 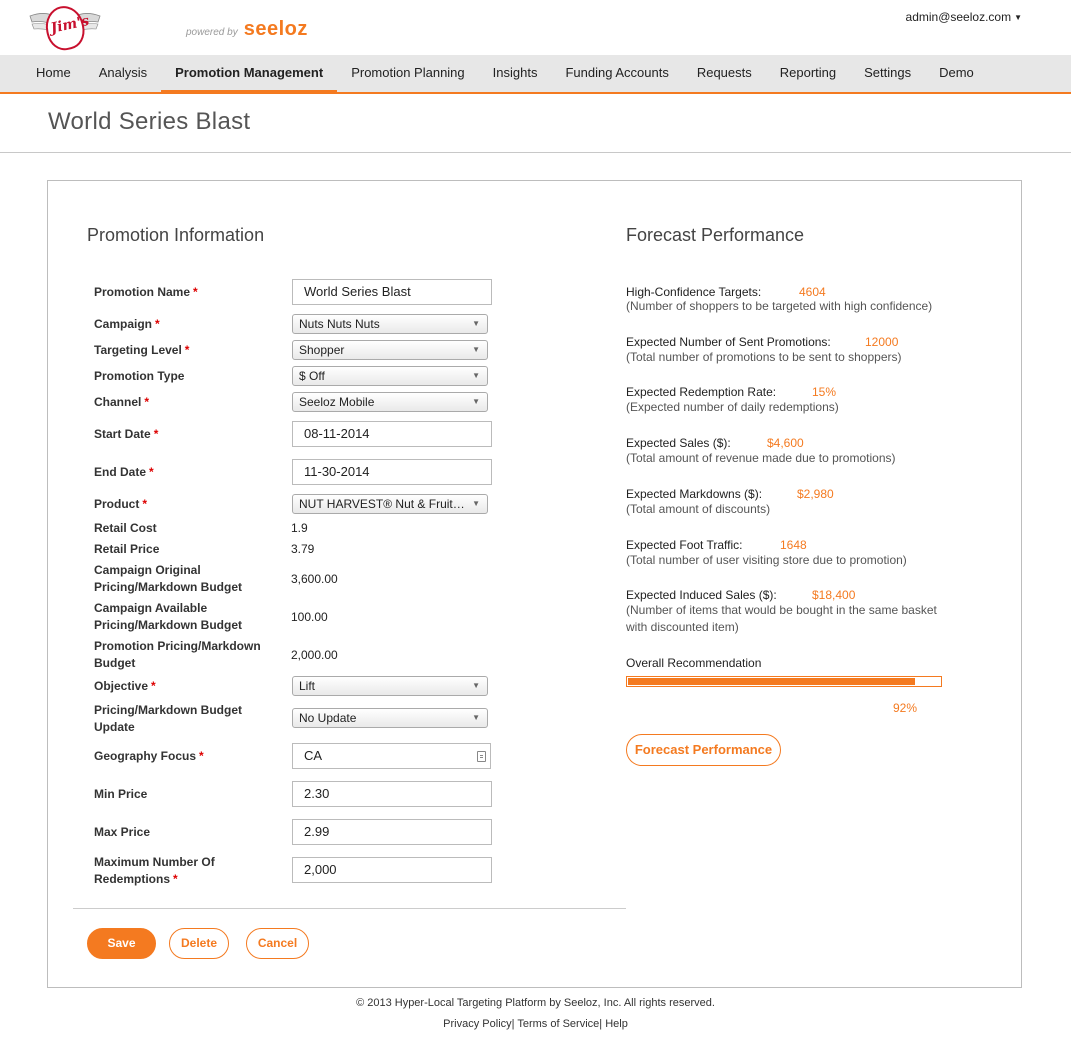 I want to click on retail-cost-value: 1.9, so click(x=299, y=528).